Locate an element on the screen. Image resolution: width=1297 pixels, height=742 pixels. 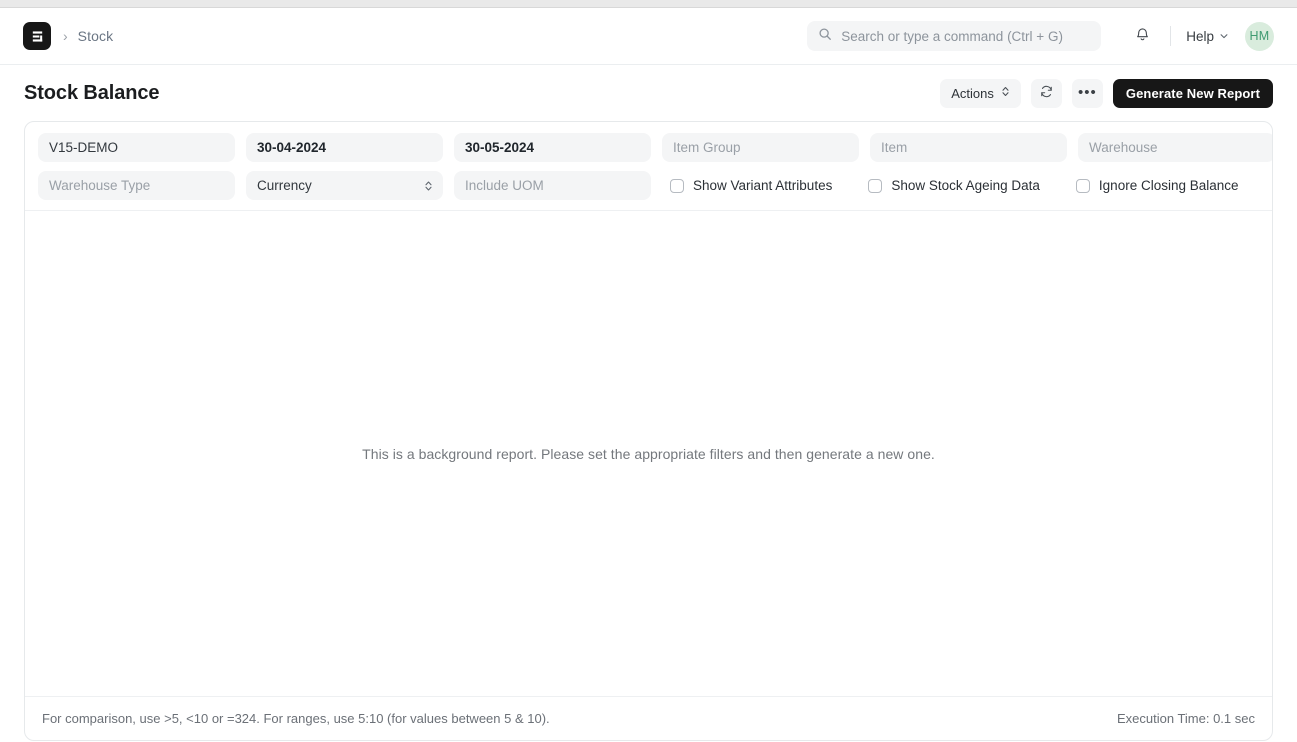
ignore-closing-balance-checkbox is located at coordinates (1082, 185).